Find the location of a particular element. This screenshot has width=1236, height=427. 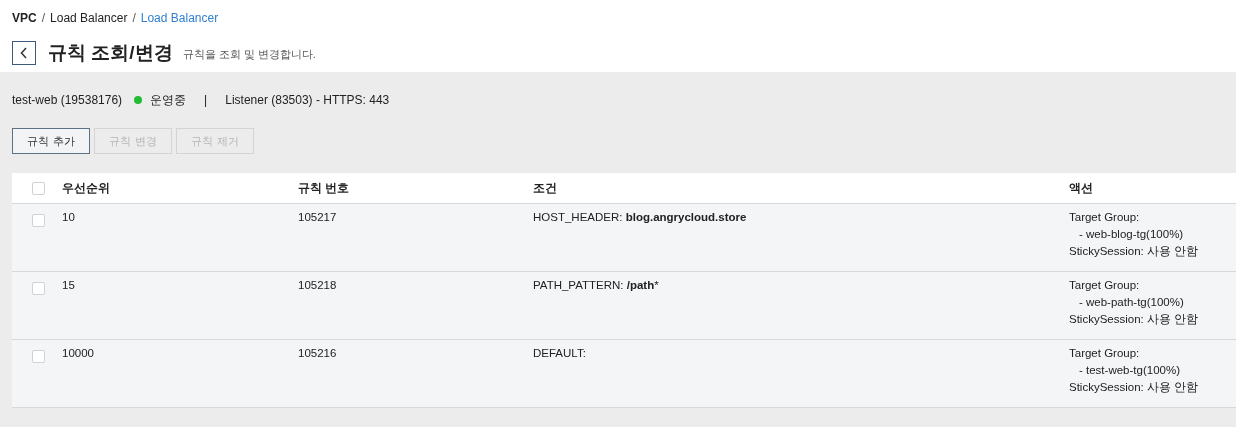

priority-cell: 15 is located at coordinates (68, 285).